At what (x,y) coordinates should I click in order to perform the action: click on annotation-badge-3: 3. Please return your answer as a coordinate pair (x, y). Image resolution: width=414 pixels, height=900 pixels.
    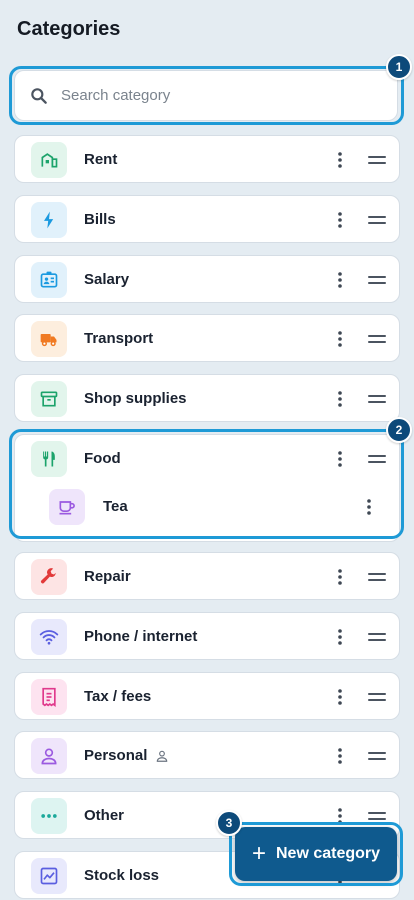
    Looking at the image, I should click on (229, 823).